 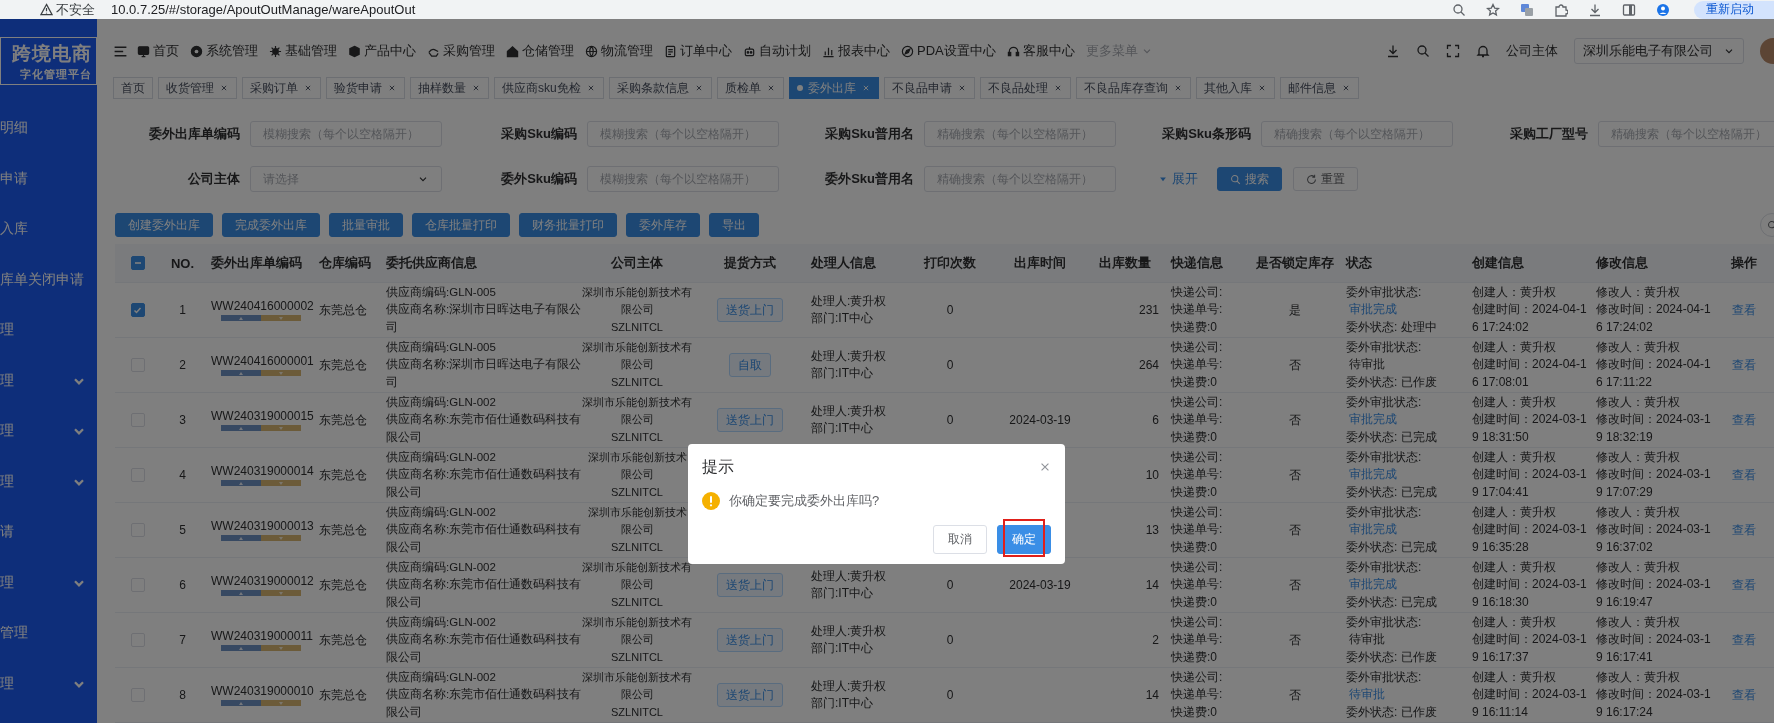 I want to click on search-button: 搜索, so click(x=1249, y=179).